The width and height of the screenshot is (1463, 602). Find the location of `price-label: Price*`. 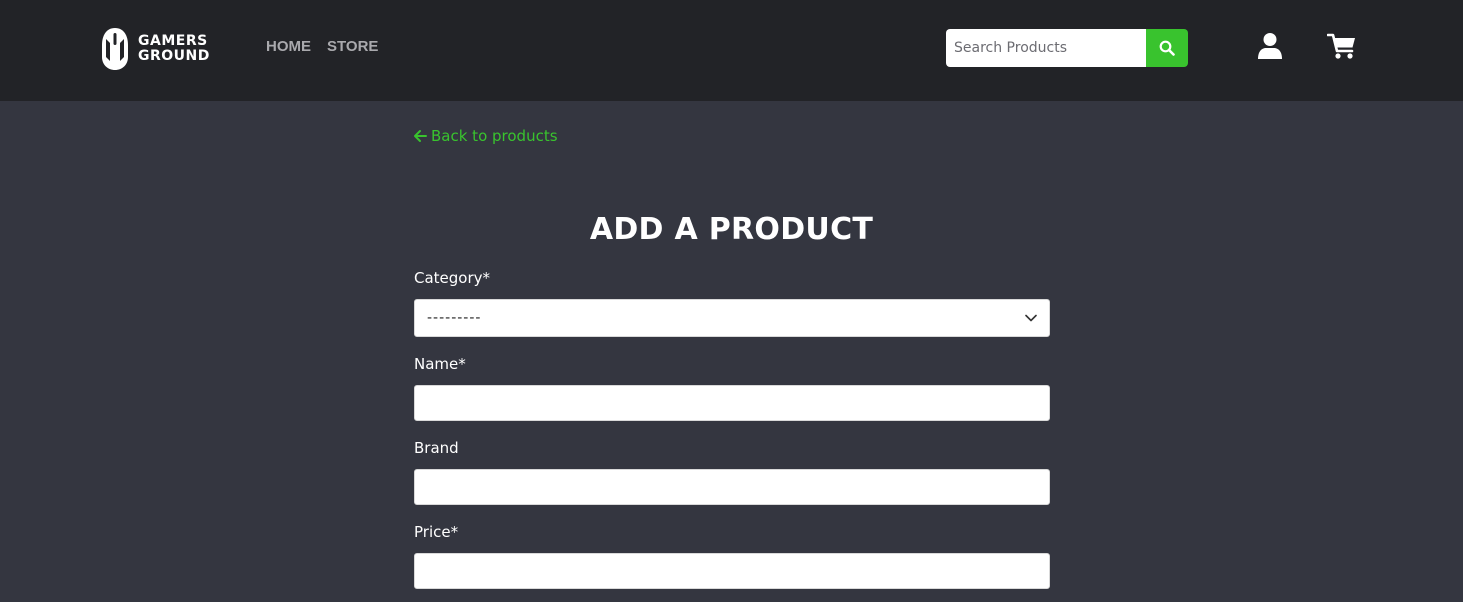

price-label: Price* is located at coordinates (436, 532).